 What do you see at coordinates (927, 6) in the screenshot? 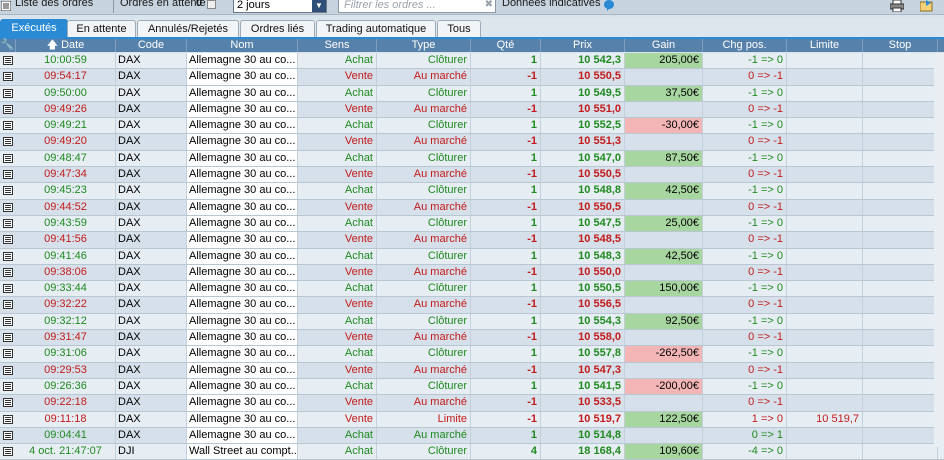
I see `export-icon` at bounding box center [927, 6].